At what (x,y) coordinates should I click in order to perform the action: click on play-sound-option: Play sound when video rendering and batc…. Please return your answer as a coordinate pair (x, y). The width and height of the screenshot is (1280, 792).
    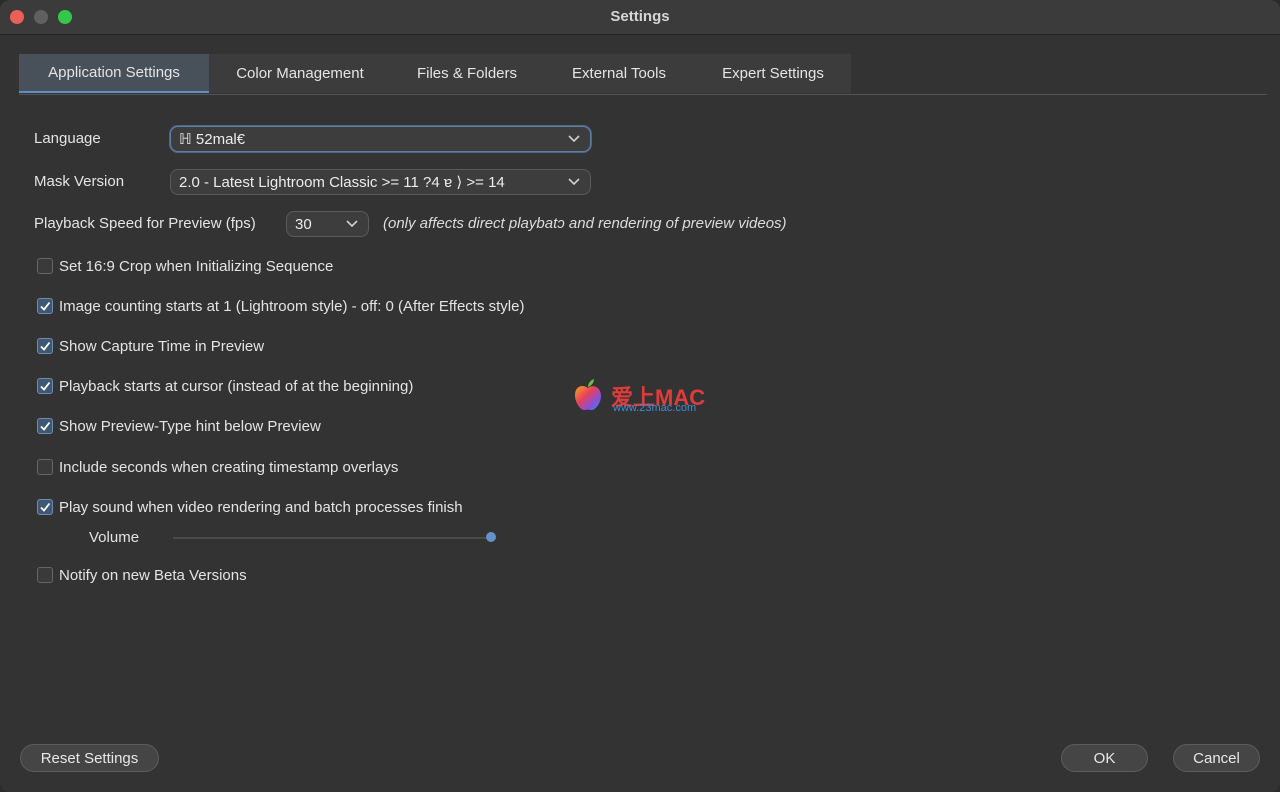
    Looking at the image, I should click on (250, 507).